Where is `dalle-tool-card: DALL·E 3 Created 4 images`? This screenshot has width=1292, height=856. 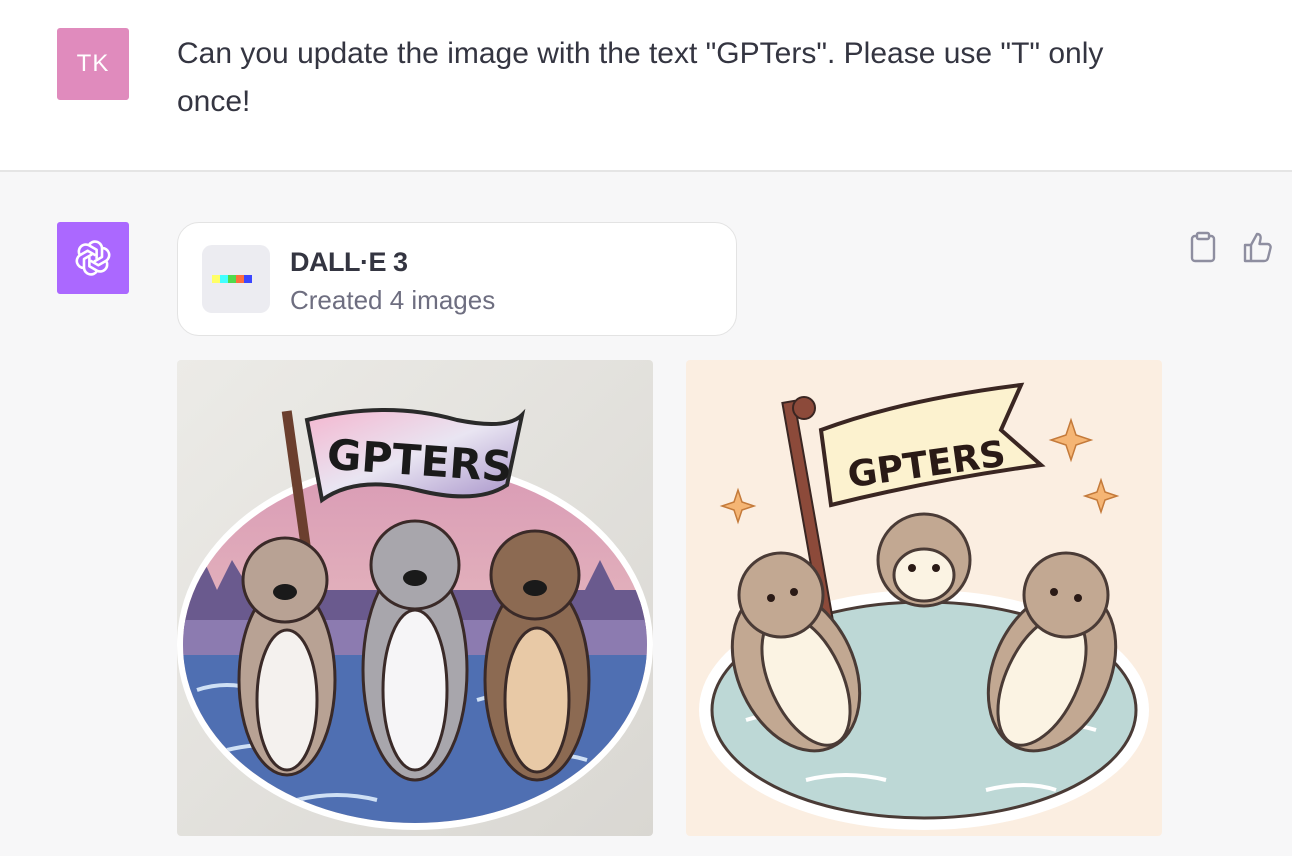 dalle-tool-card: DALL·E 3 Created 4 images is located at coordinates (457, 279).